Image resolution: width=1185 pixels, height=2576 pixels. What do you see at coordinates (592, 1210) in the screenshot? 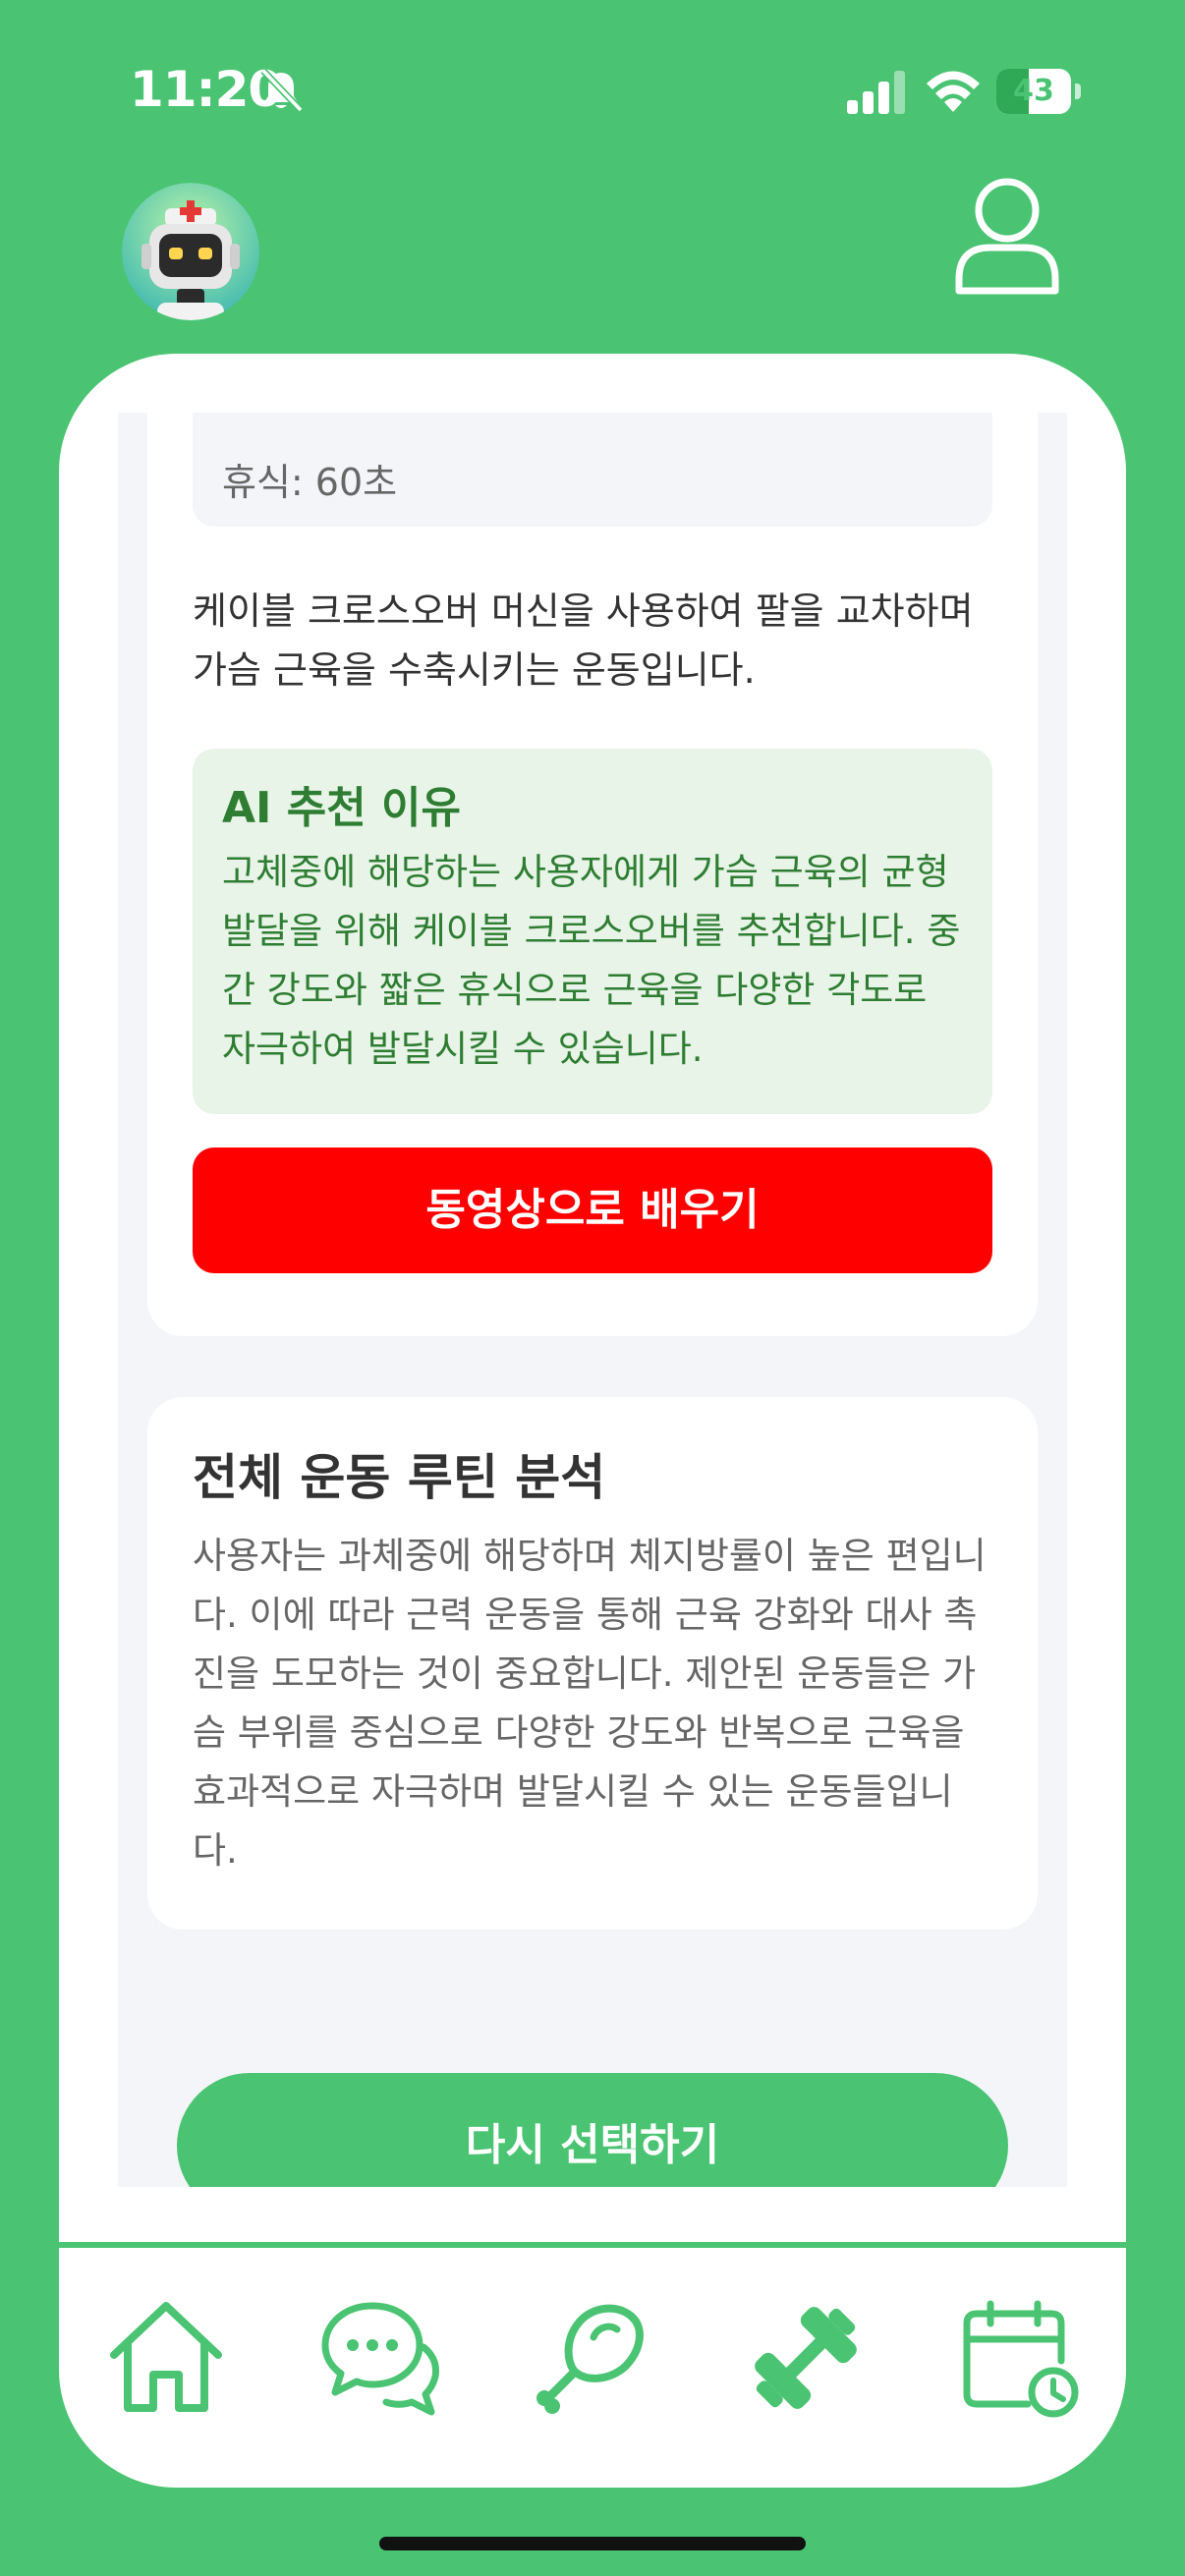
I see `learn-by-video-button: 동영상으로 배우기` at bounding box center [592, 1210].